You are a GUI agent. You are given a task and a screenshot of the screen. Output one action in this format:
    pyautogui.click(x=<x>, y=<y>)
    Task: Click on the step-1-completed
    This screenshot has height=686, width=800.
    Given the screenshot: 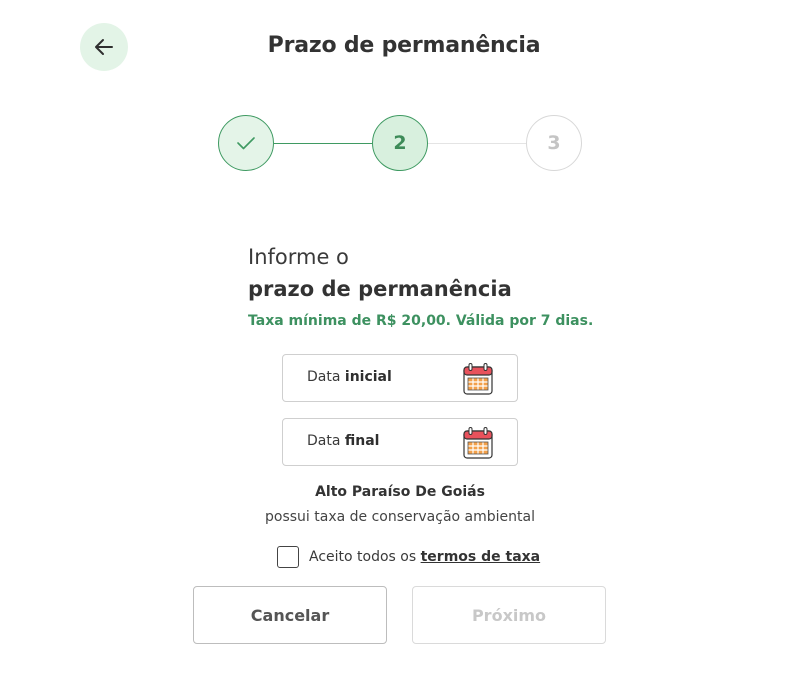 What is the action you would take?
    pyautogui.click(x=246, y=143)
    